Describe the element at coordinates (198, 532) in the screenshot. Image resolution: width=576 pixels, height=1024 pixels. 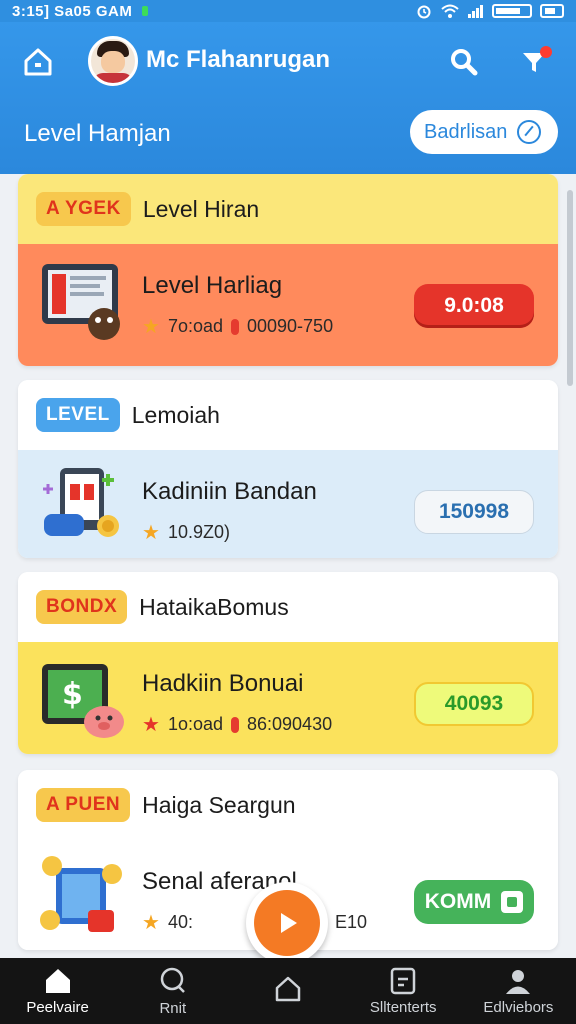
I see `card-meta-left: 10.9Z0)` at that location.